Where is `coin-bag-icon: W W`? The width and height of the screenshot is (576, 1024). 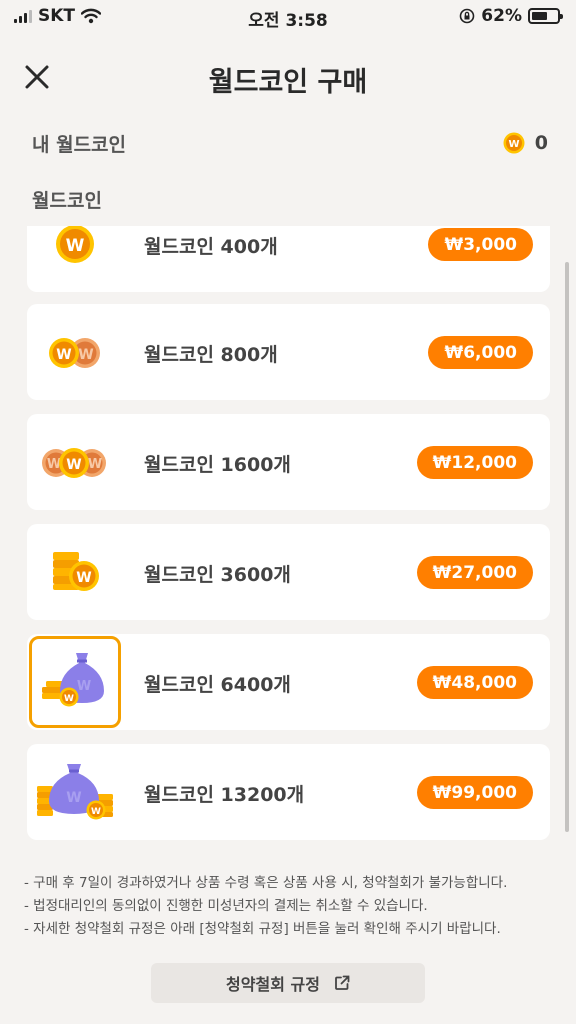
coin-bag-icon: W W is located at coordinates (73, 680).